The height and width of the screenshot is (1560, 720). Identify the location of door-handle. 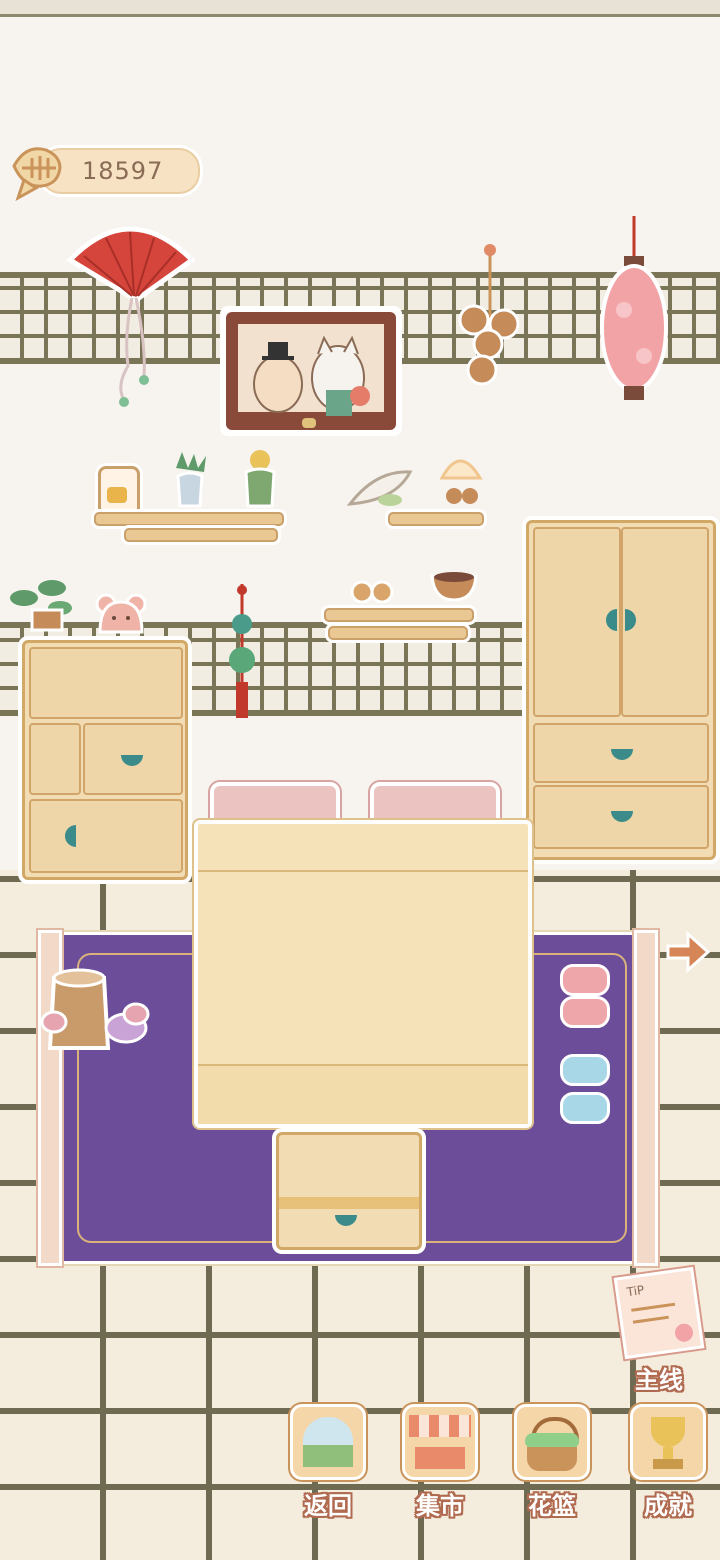
(70, 836).